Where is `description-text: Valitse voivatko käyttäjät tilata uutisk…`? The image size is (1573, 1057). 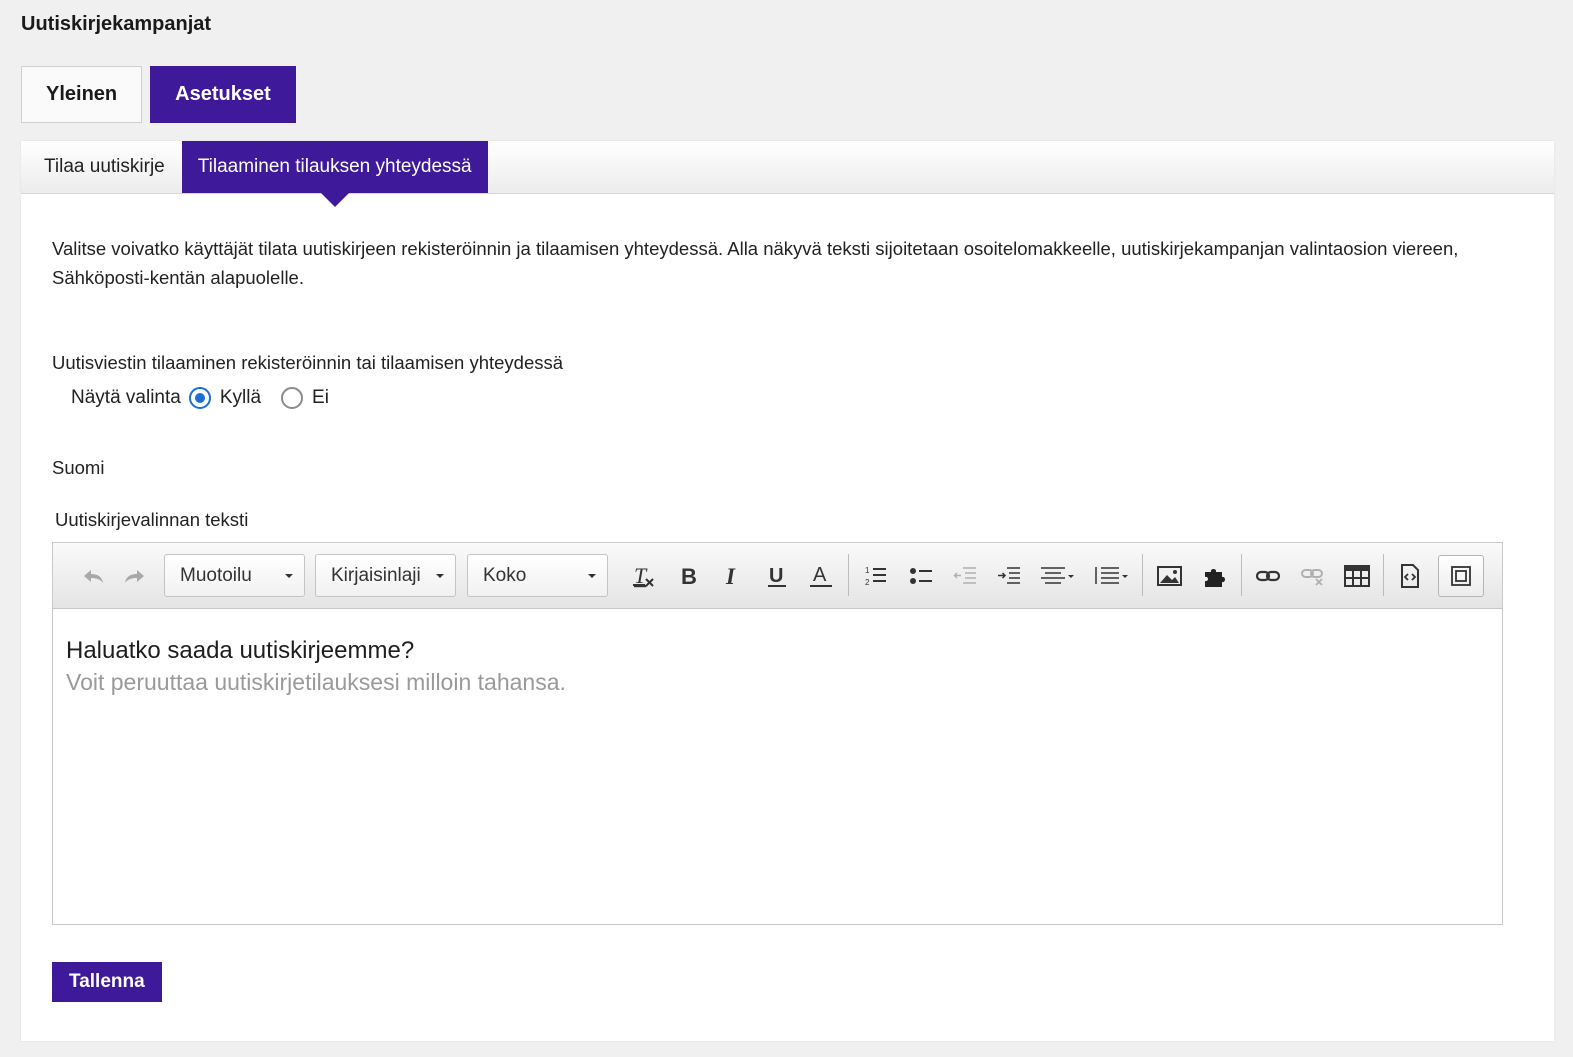
description-text: Valitse voivatko käyttäjät tilata uutisk… is located at coordinates (755, 263).